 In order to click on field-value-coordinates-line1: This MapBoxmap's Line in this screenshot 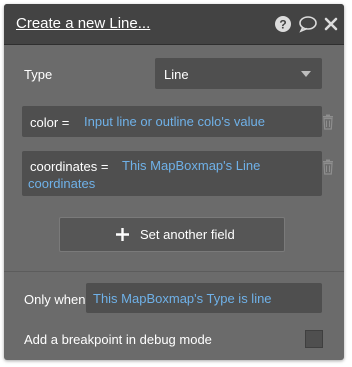, I will do `click(191, 166)`.